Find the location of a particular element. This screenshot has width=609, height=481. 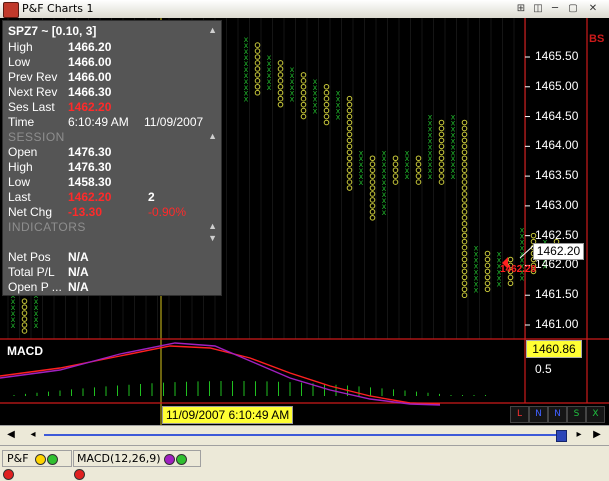

minimize-button: ─ is located at coordinates (555, 8).